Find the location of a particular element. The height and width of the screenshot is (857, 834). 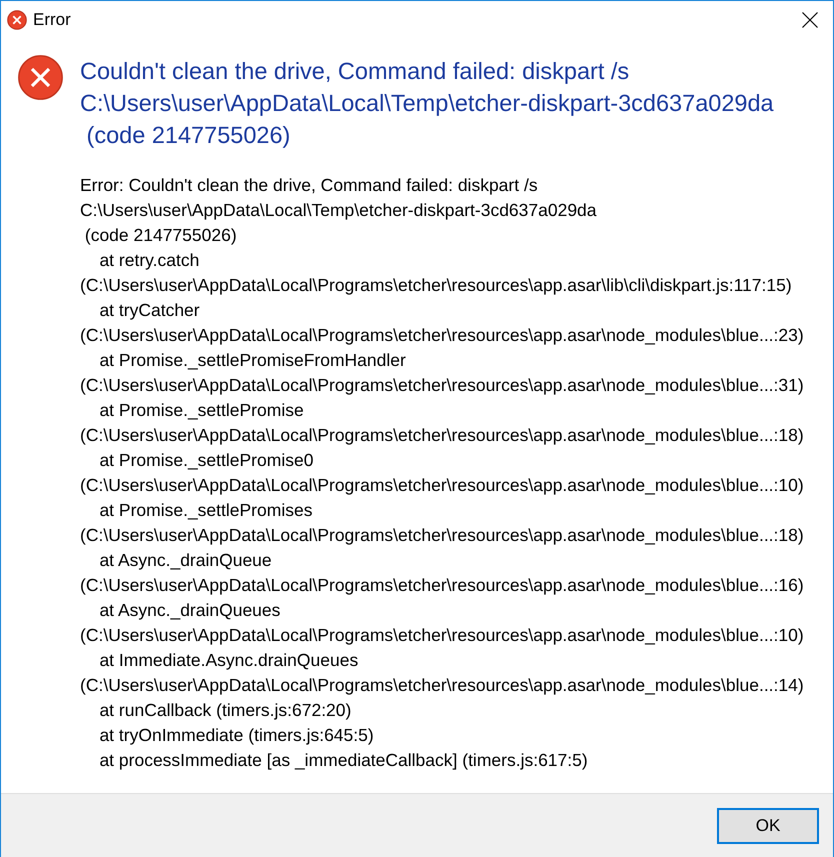

error-heading: Couldn't clean the drive, Command failed: diskpart /s C:\Users\user\AppData\Local\Temp\etcher-diskpart-3cd637a029da (code 2147755026) is located at coordinates (427, 103).